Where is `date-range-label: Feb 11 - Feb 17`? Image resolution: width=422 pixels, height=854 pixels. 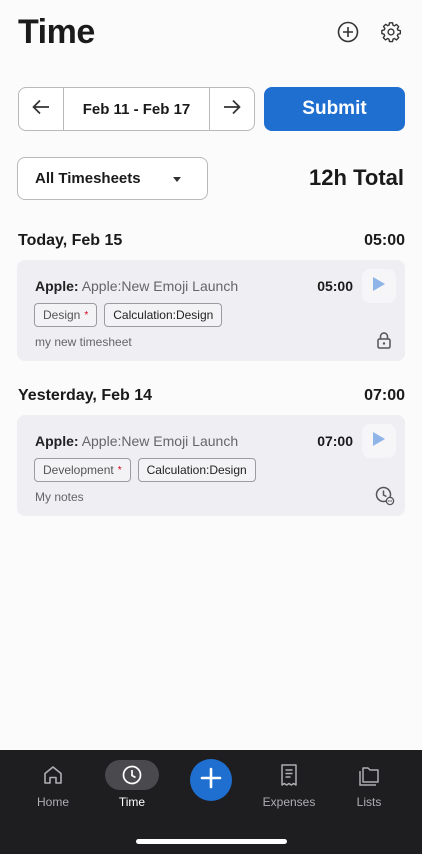
date-range-label: Feb 11 - Feb 17 is located at coordinates (136, 109).